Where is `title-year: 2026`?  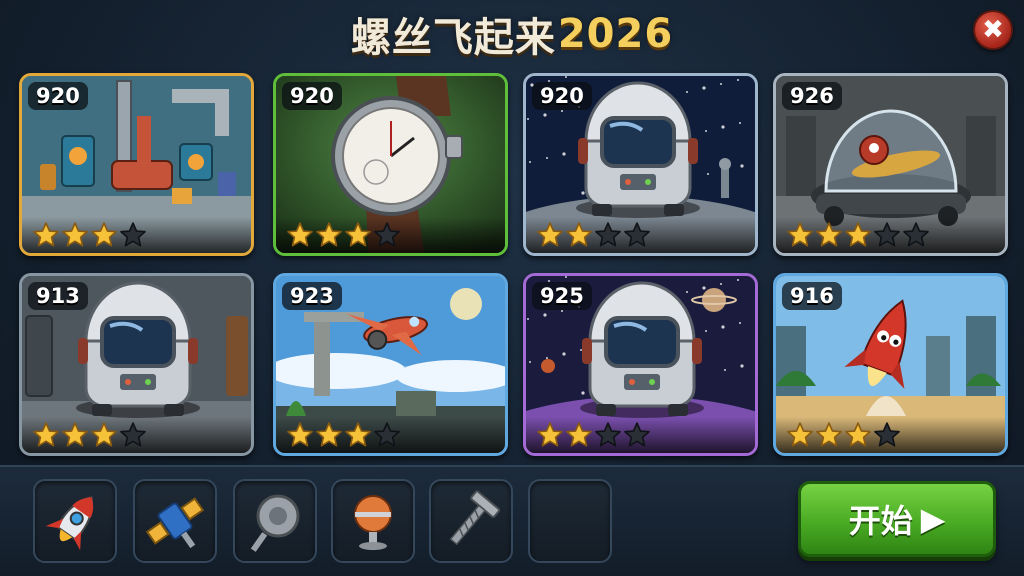
title-year: 2026 is located at coordinates (615, 34).